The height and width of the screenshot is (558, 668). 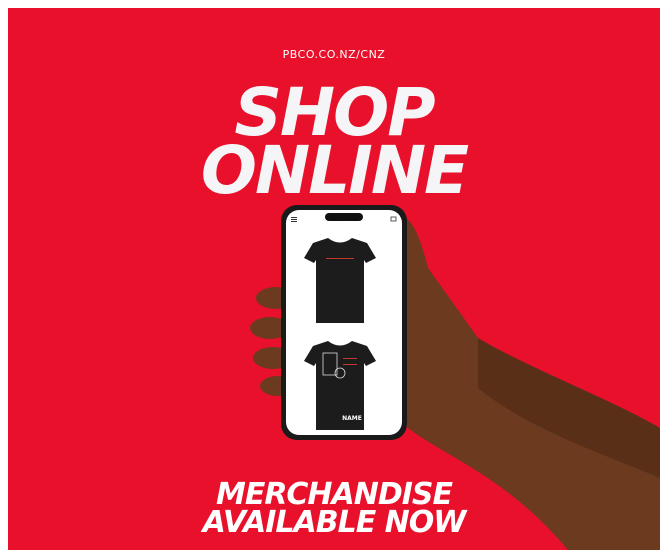 What do you see at coordinates (294, 217) in the screenshot?
I see `menu-icon` at bounding box center [294, 217].